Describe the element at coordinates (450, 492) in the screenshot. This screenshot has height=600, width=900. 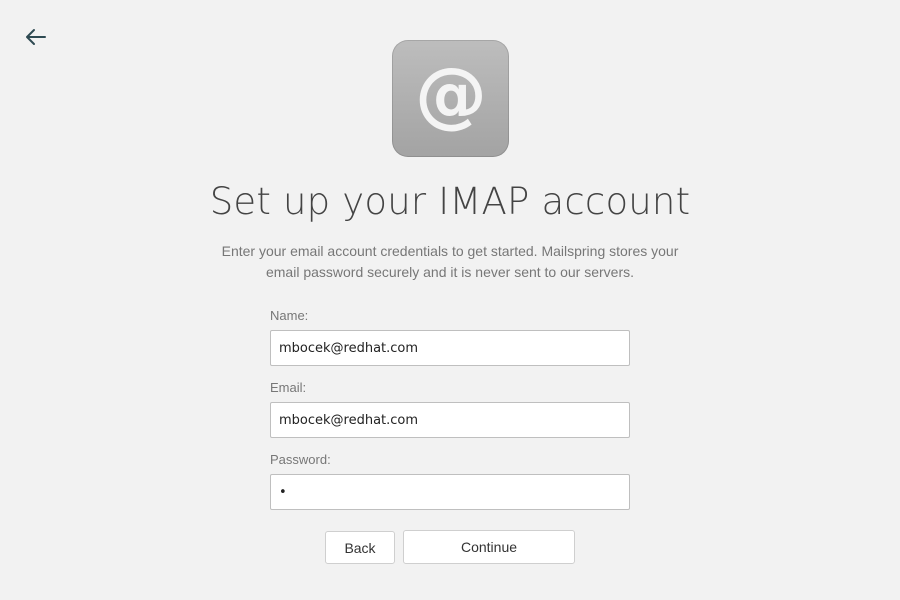
I see `password-input` at that location.